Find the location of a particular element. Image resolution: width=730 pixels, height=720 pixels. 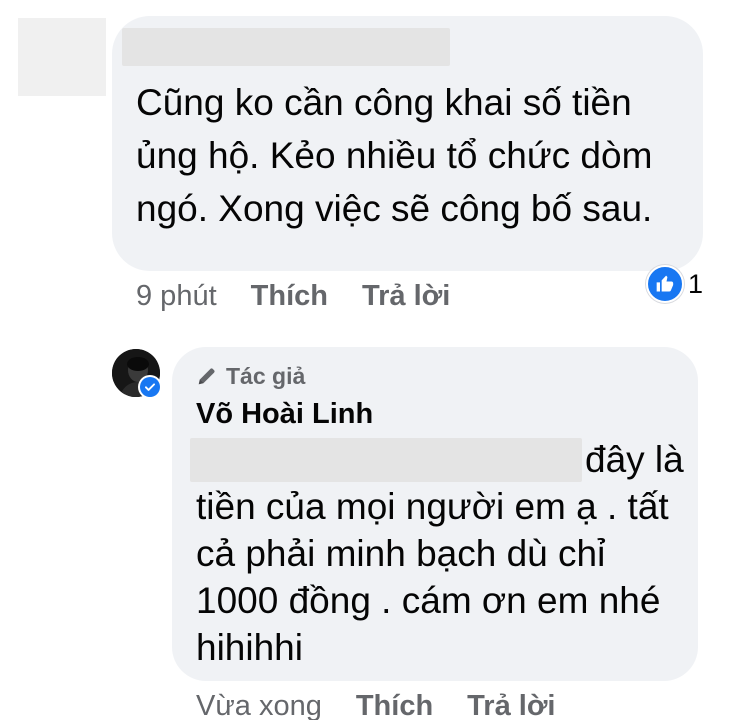

comment-reaction-summary: 1 is located at coordinates (675, 284).